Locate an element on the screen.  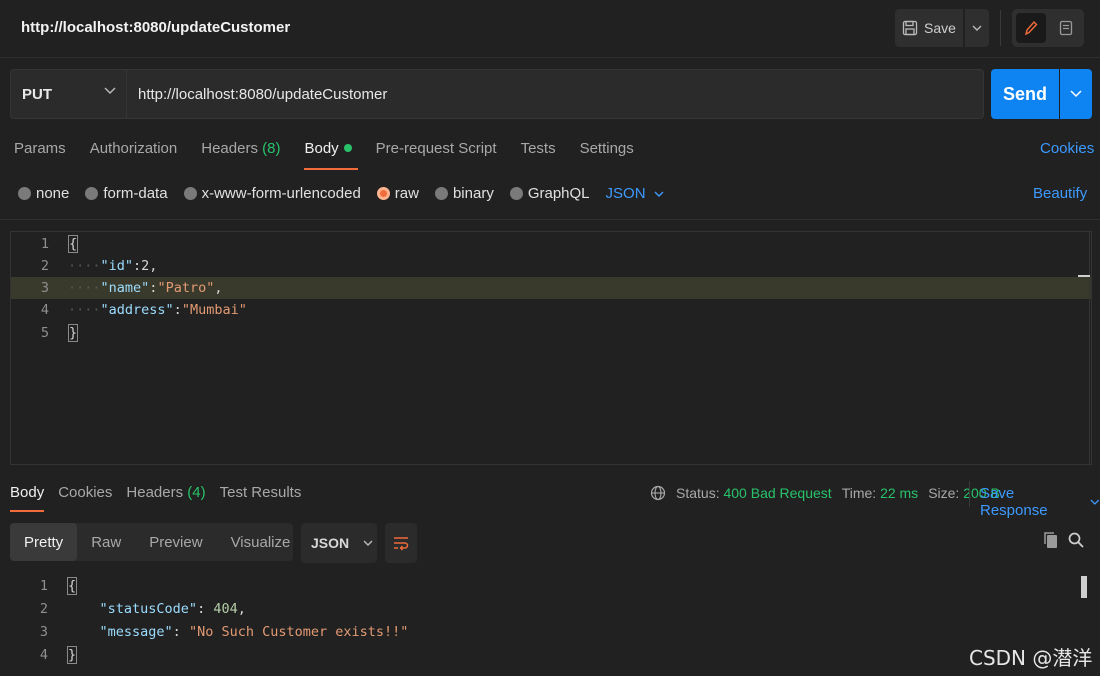
chevron-down-icon is located at coordinates (1076, 94).